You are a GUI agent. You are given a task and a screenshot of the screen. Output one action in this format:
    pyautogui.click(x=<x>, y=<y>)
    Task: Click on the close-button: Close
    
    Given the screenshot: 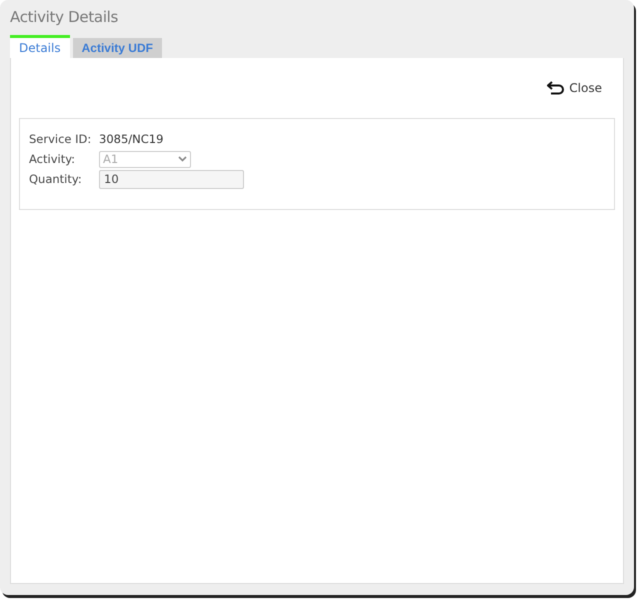 What is the action you would take?
    pyautogui.click(x=581, y=88)
    